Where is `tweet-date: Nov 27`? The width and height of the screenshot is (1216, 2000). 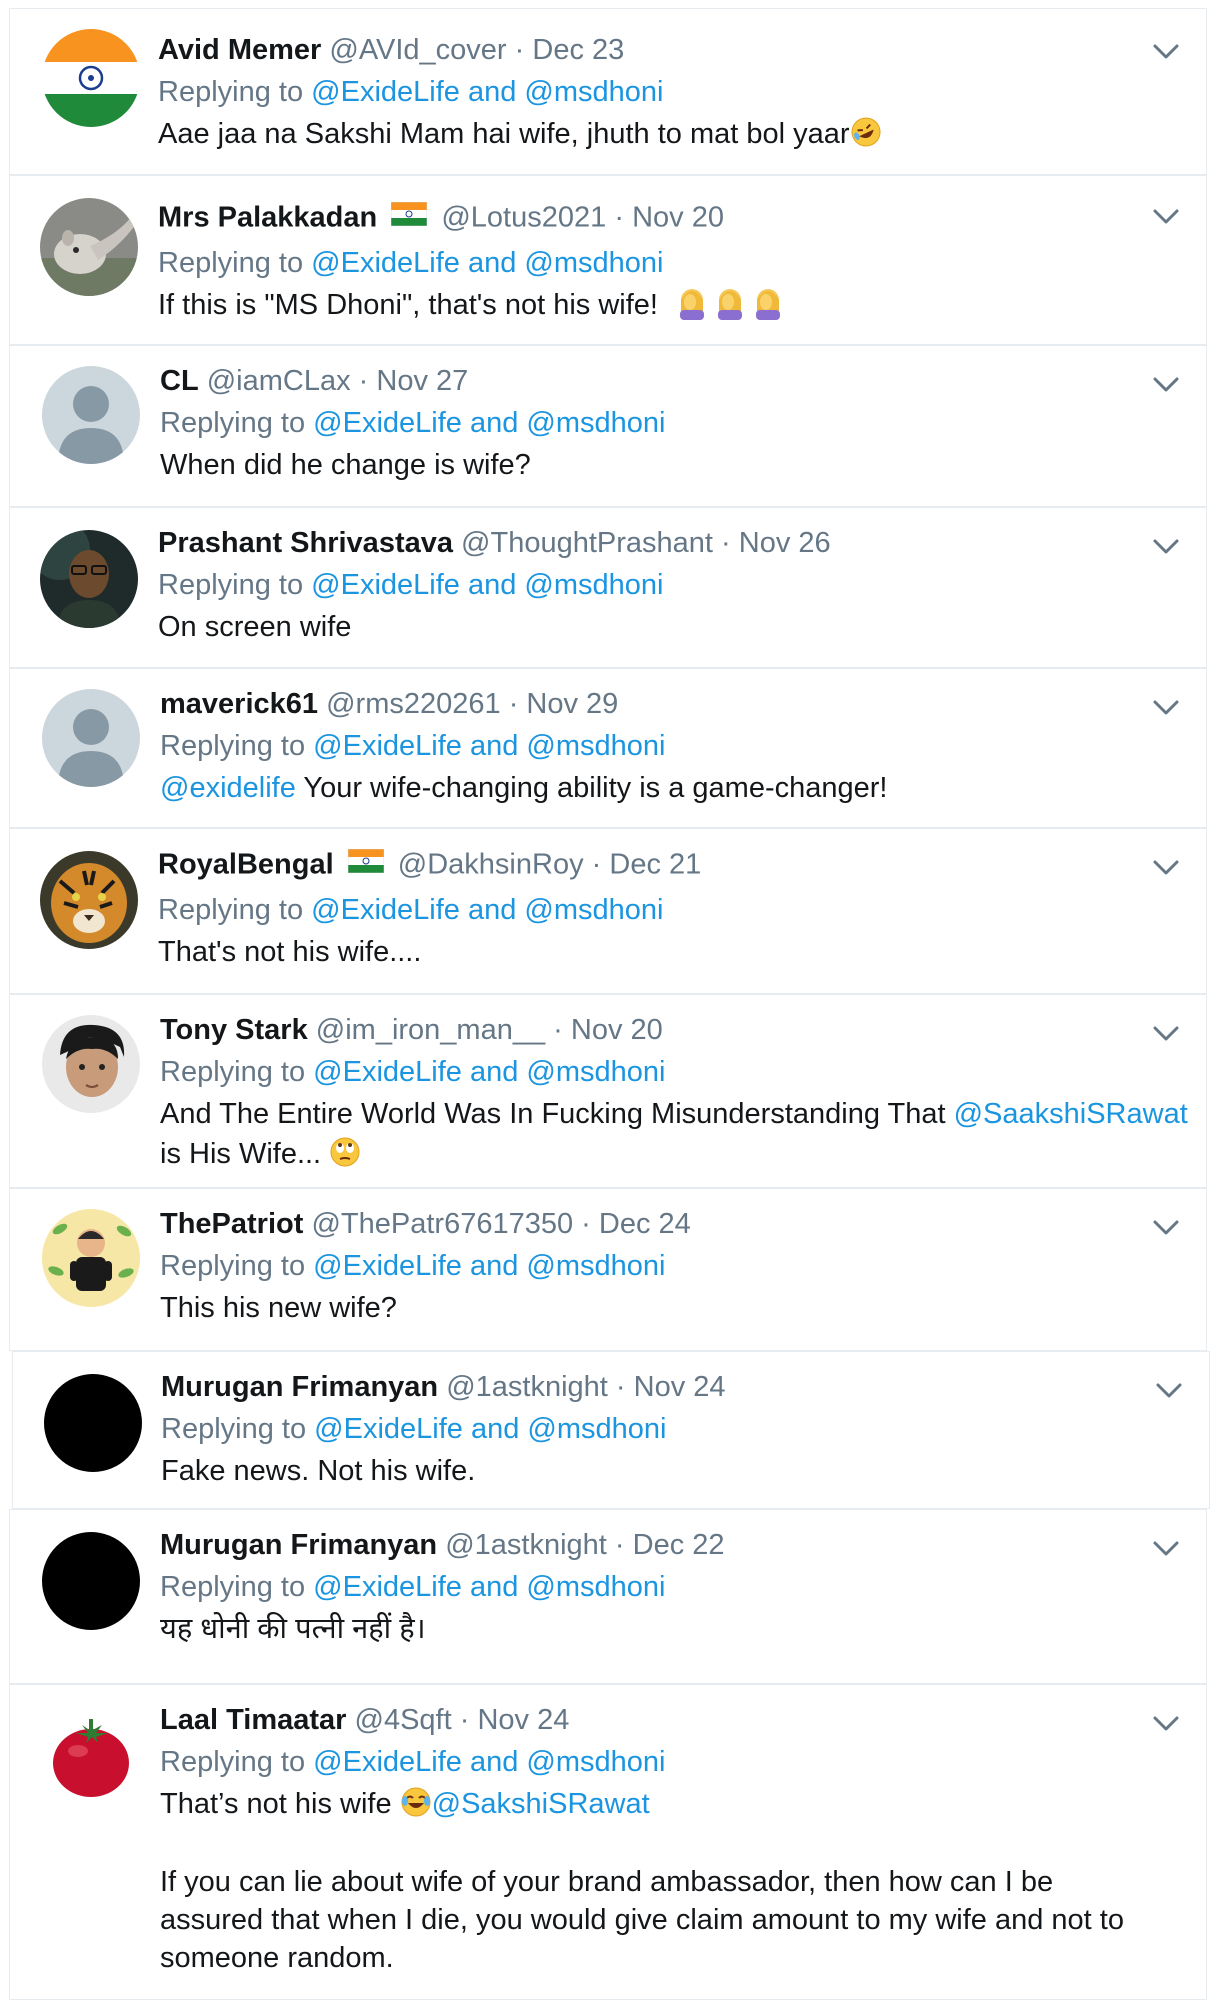 tweet-date: Nov 27 is located at coordinates (422, 381).